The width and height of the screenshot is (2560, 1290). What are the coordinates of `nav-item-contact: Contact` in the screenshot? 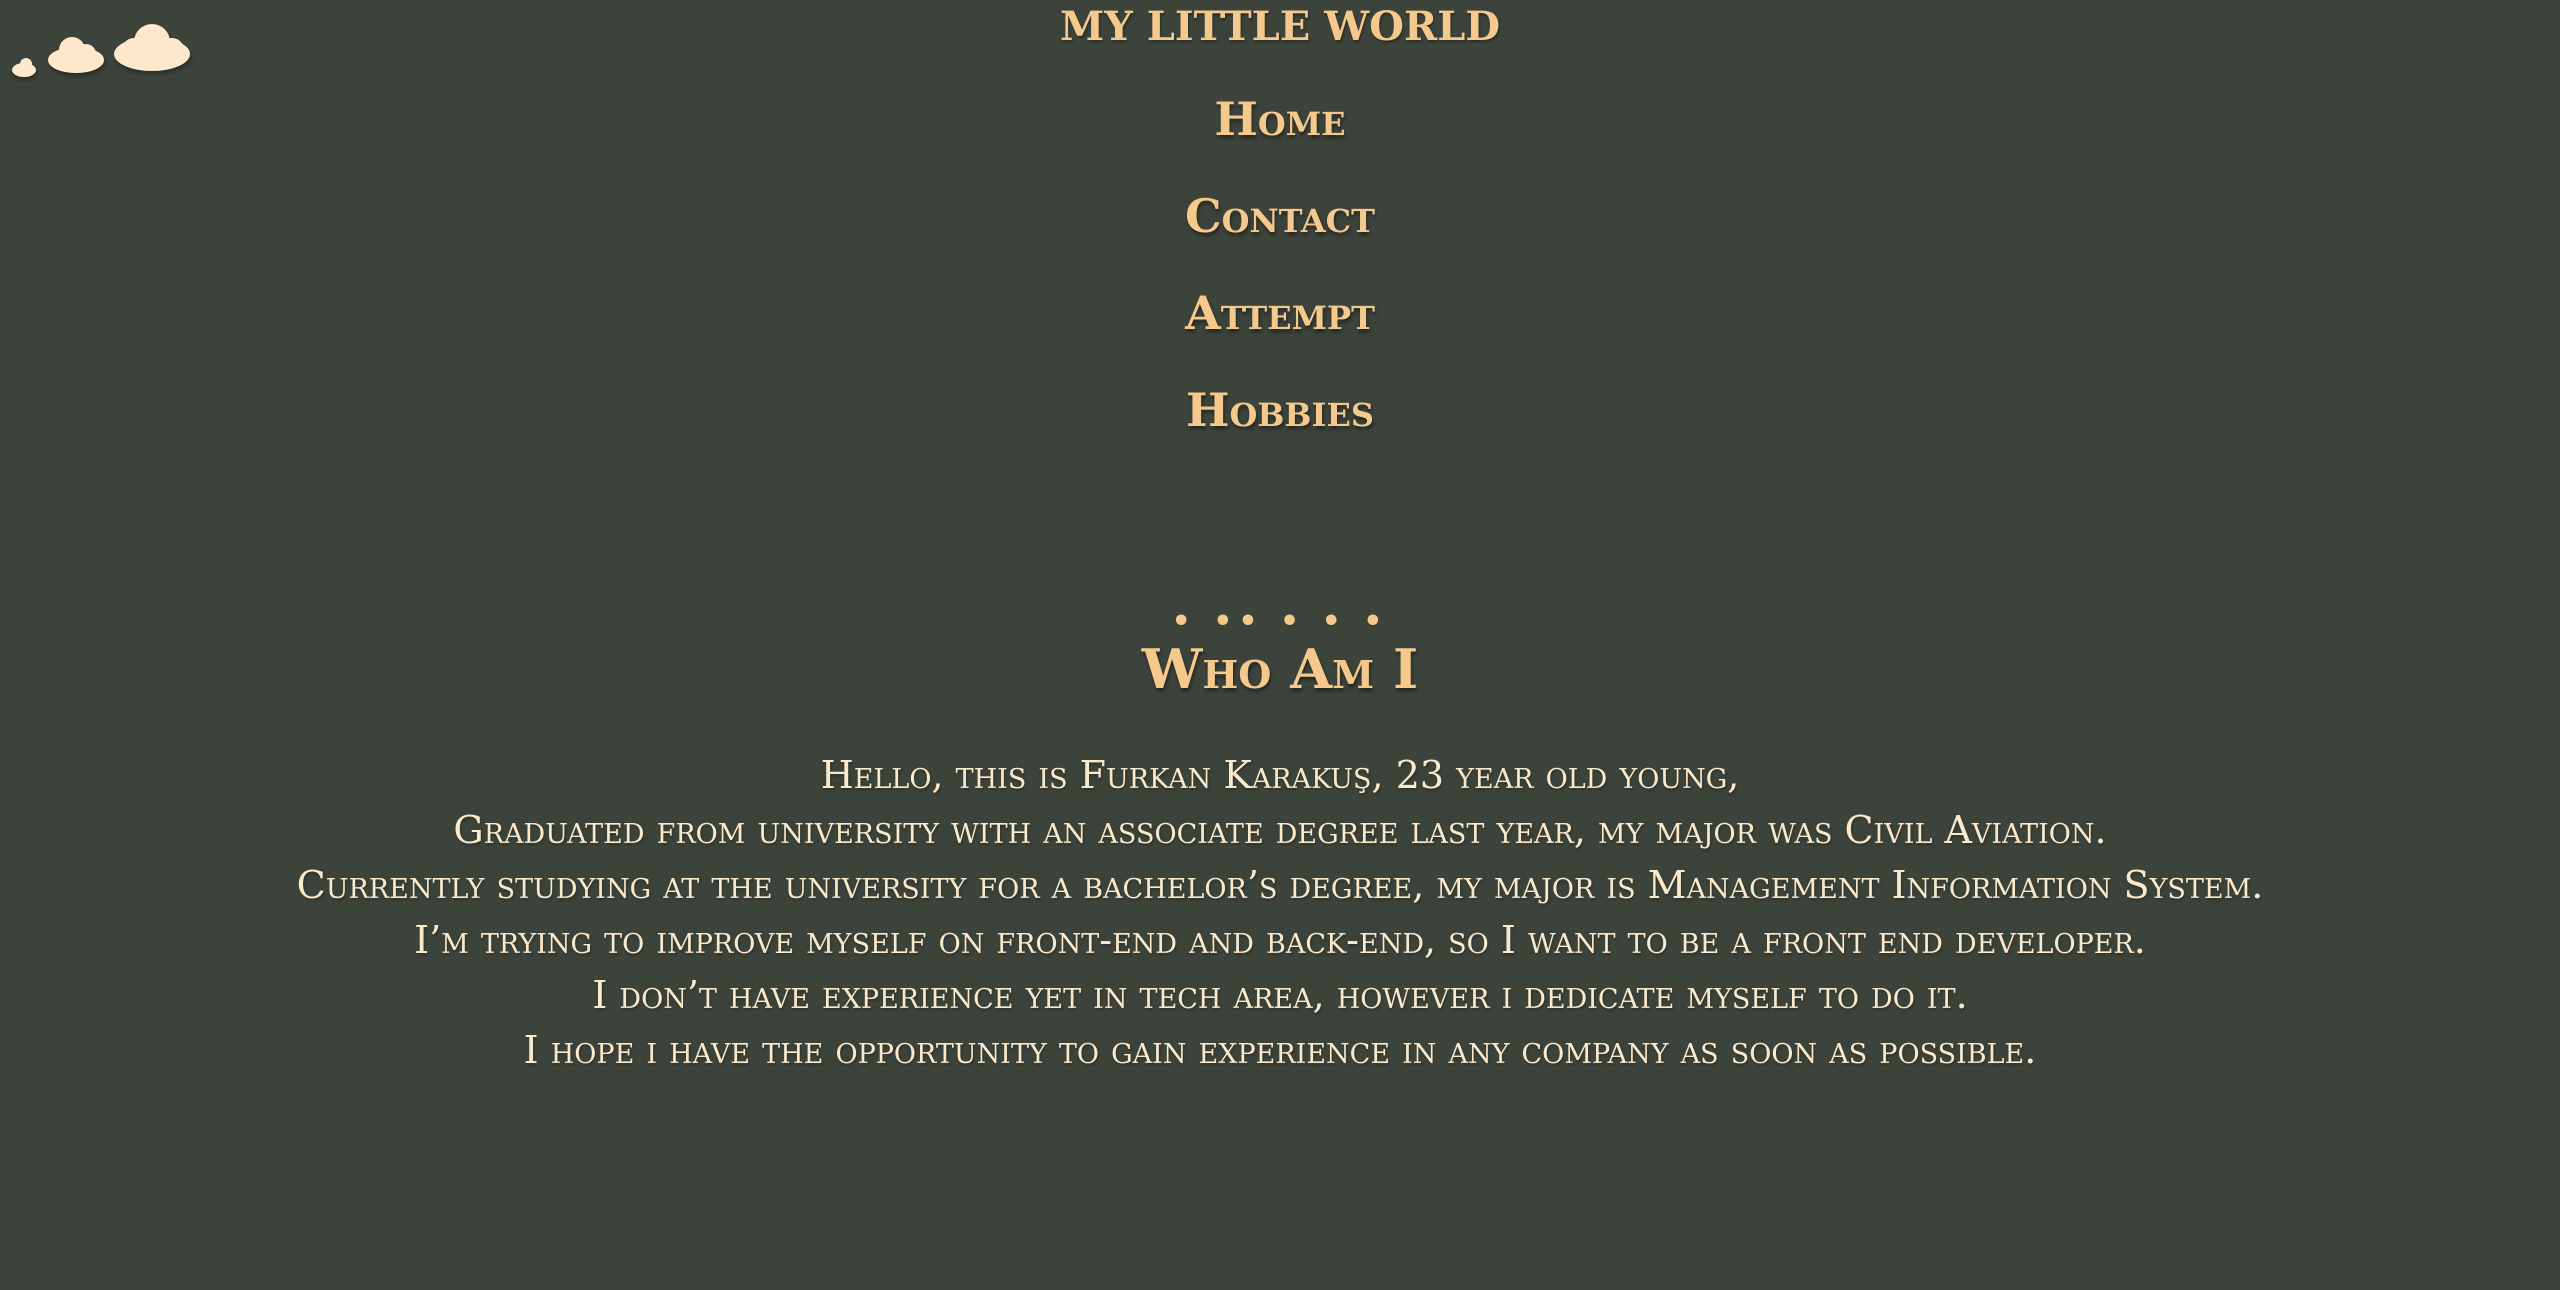 It's located at (1280, 233).